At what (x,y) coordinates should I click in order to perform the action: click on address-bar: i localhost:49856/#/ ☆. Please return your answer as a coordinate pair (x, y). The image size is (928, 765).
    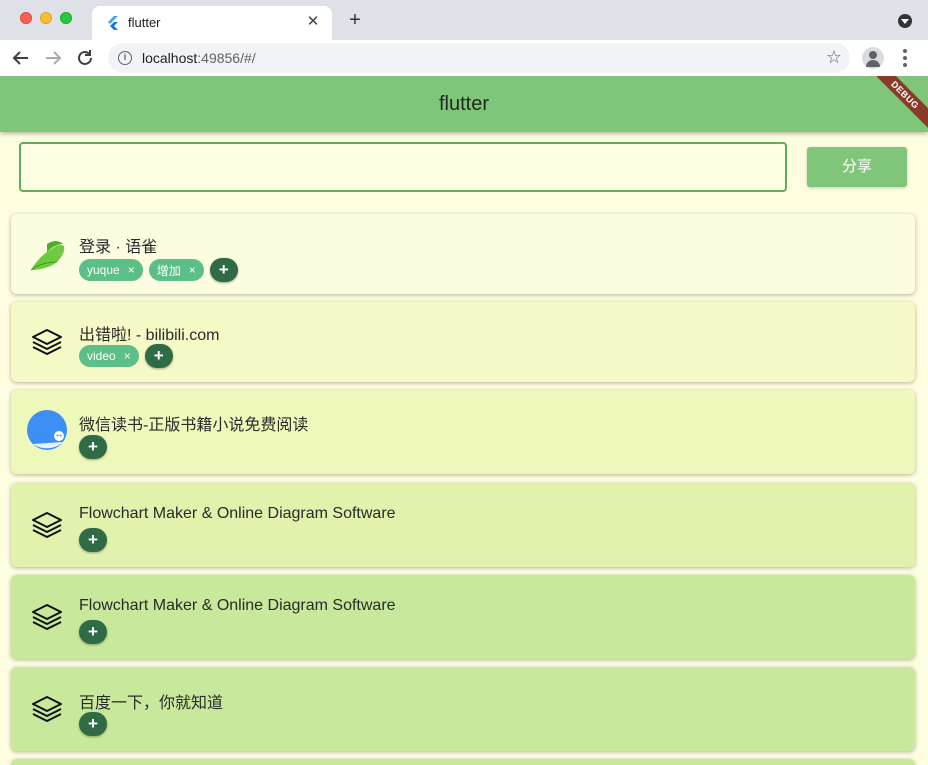
    Looking at the image, I should click on (479, 58).